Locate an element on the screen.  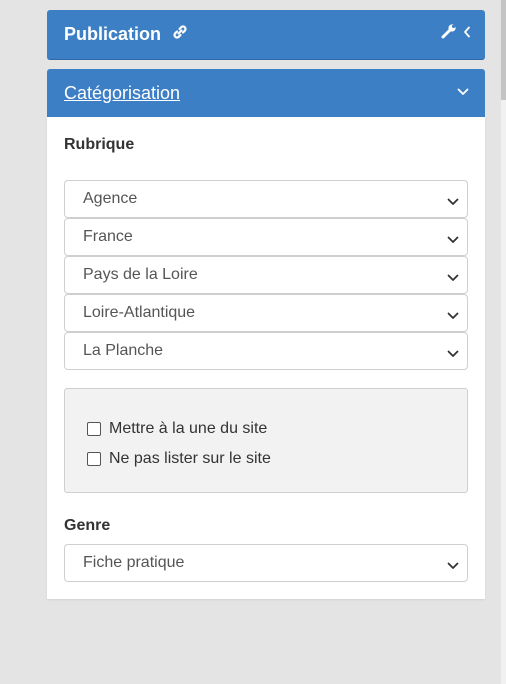
select-value: Pays de la Loire is located at coordinates (140, 274).